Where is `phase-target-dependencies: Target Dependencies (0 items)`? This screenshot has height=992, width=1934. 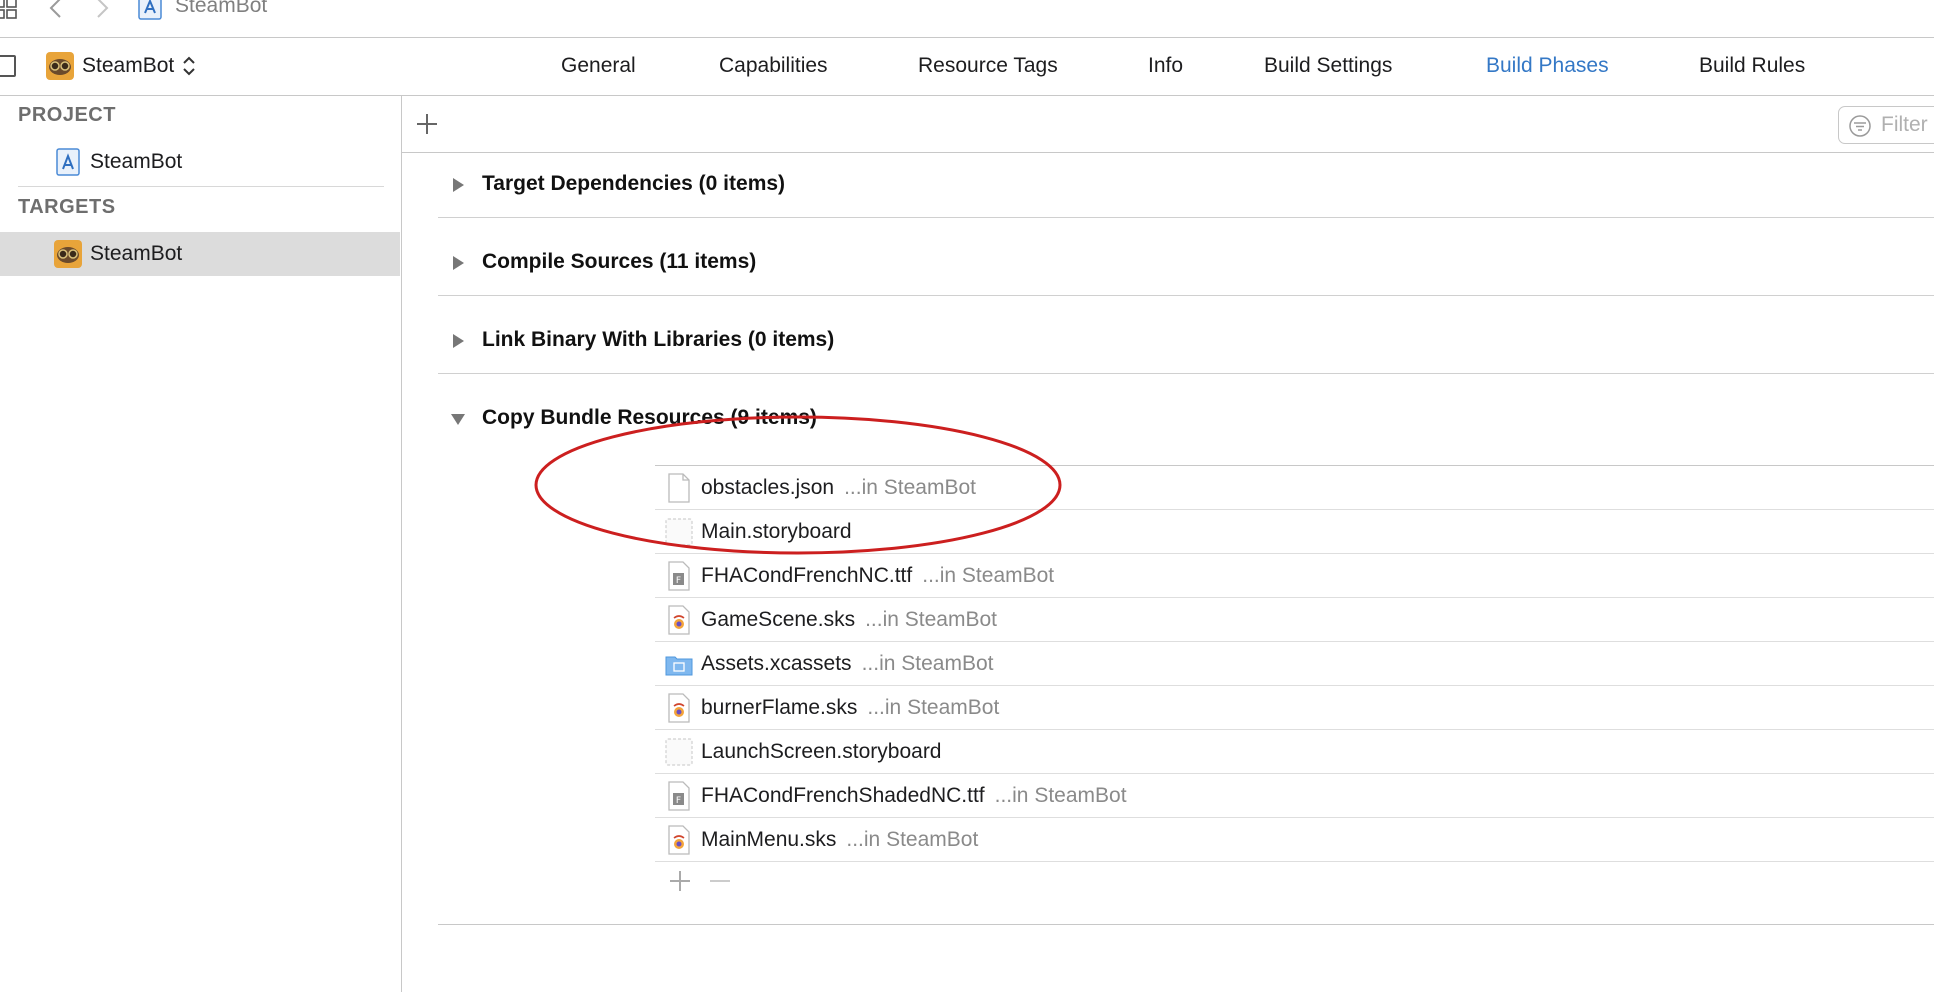 phase-target-dependencies: Target Dependencies (0 items) is located at coordinates (1186, 185).